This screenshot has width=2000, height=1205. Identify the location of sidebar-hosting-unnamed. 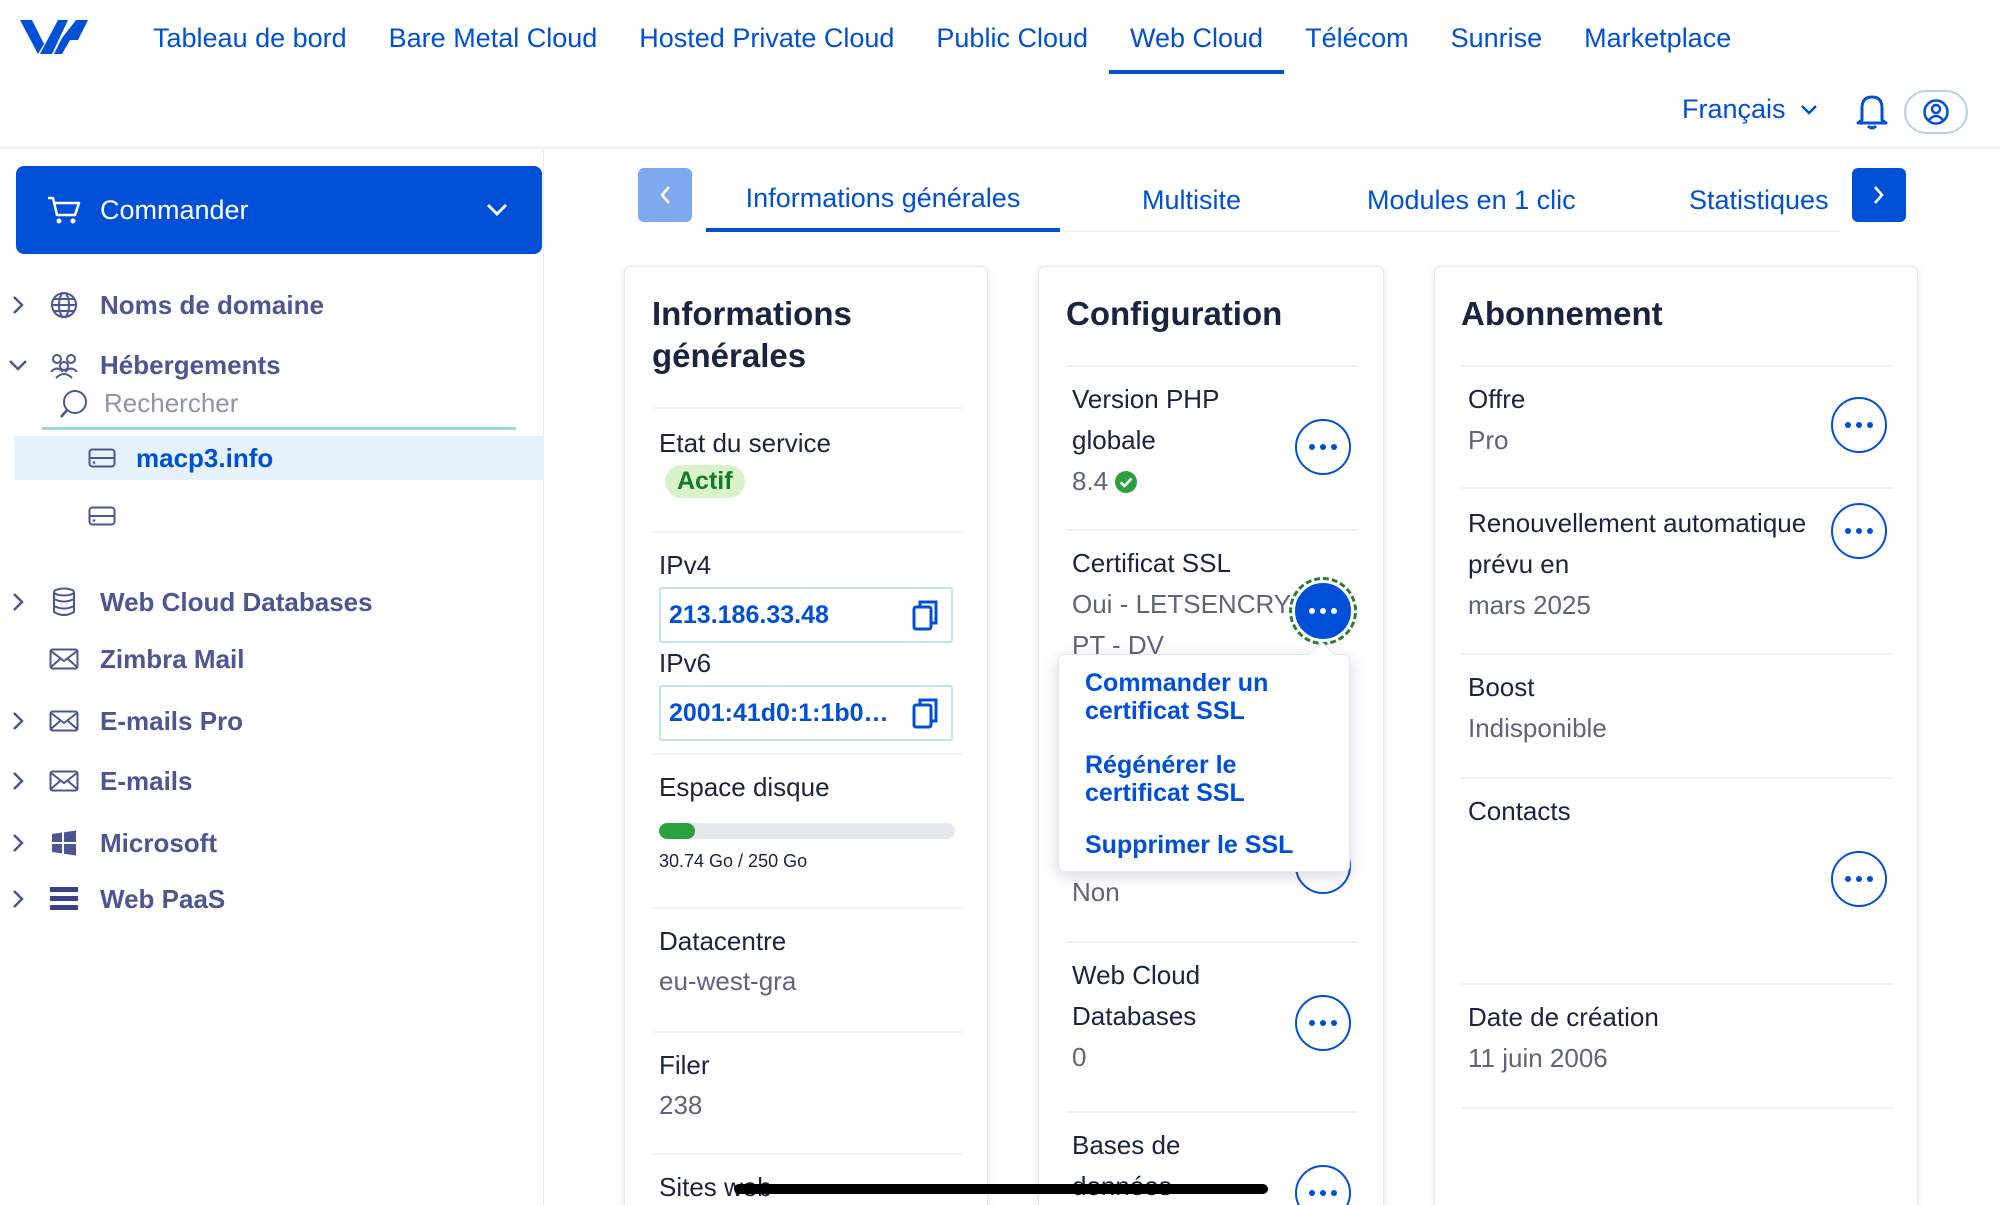
(279, 516).